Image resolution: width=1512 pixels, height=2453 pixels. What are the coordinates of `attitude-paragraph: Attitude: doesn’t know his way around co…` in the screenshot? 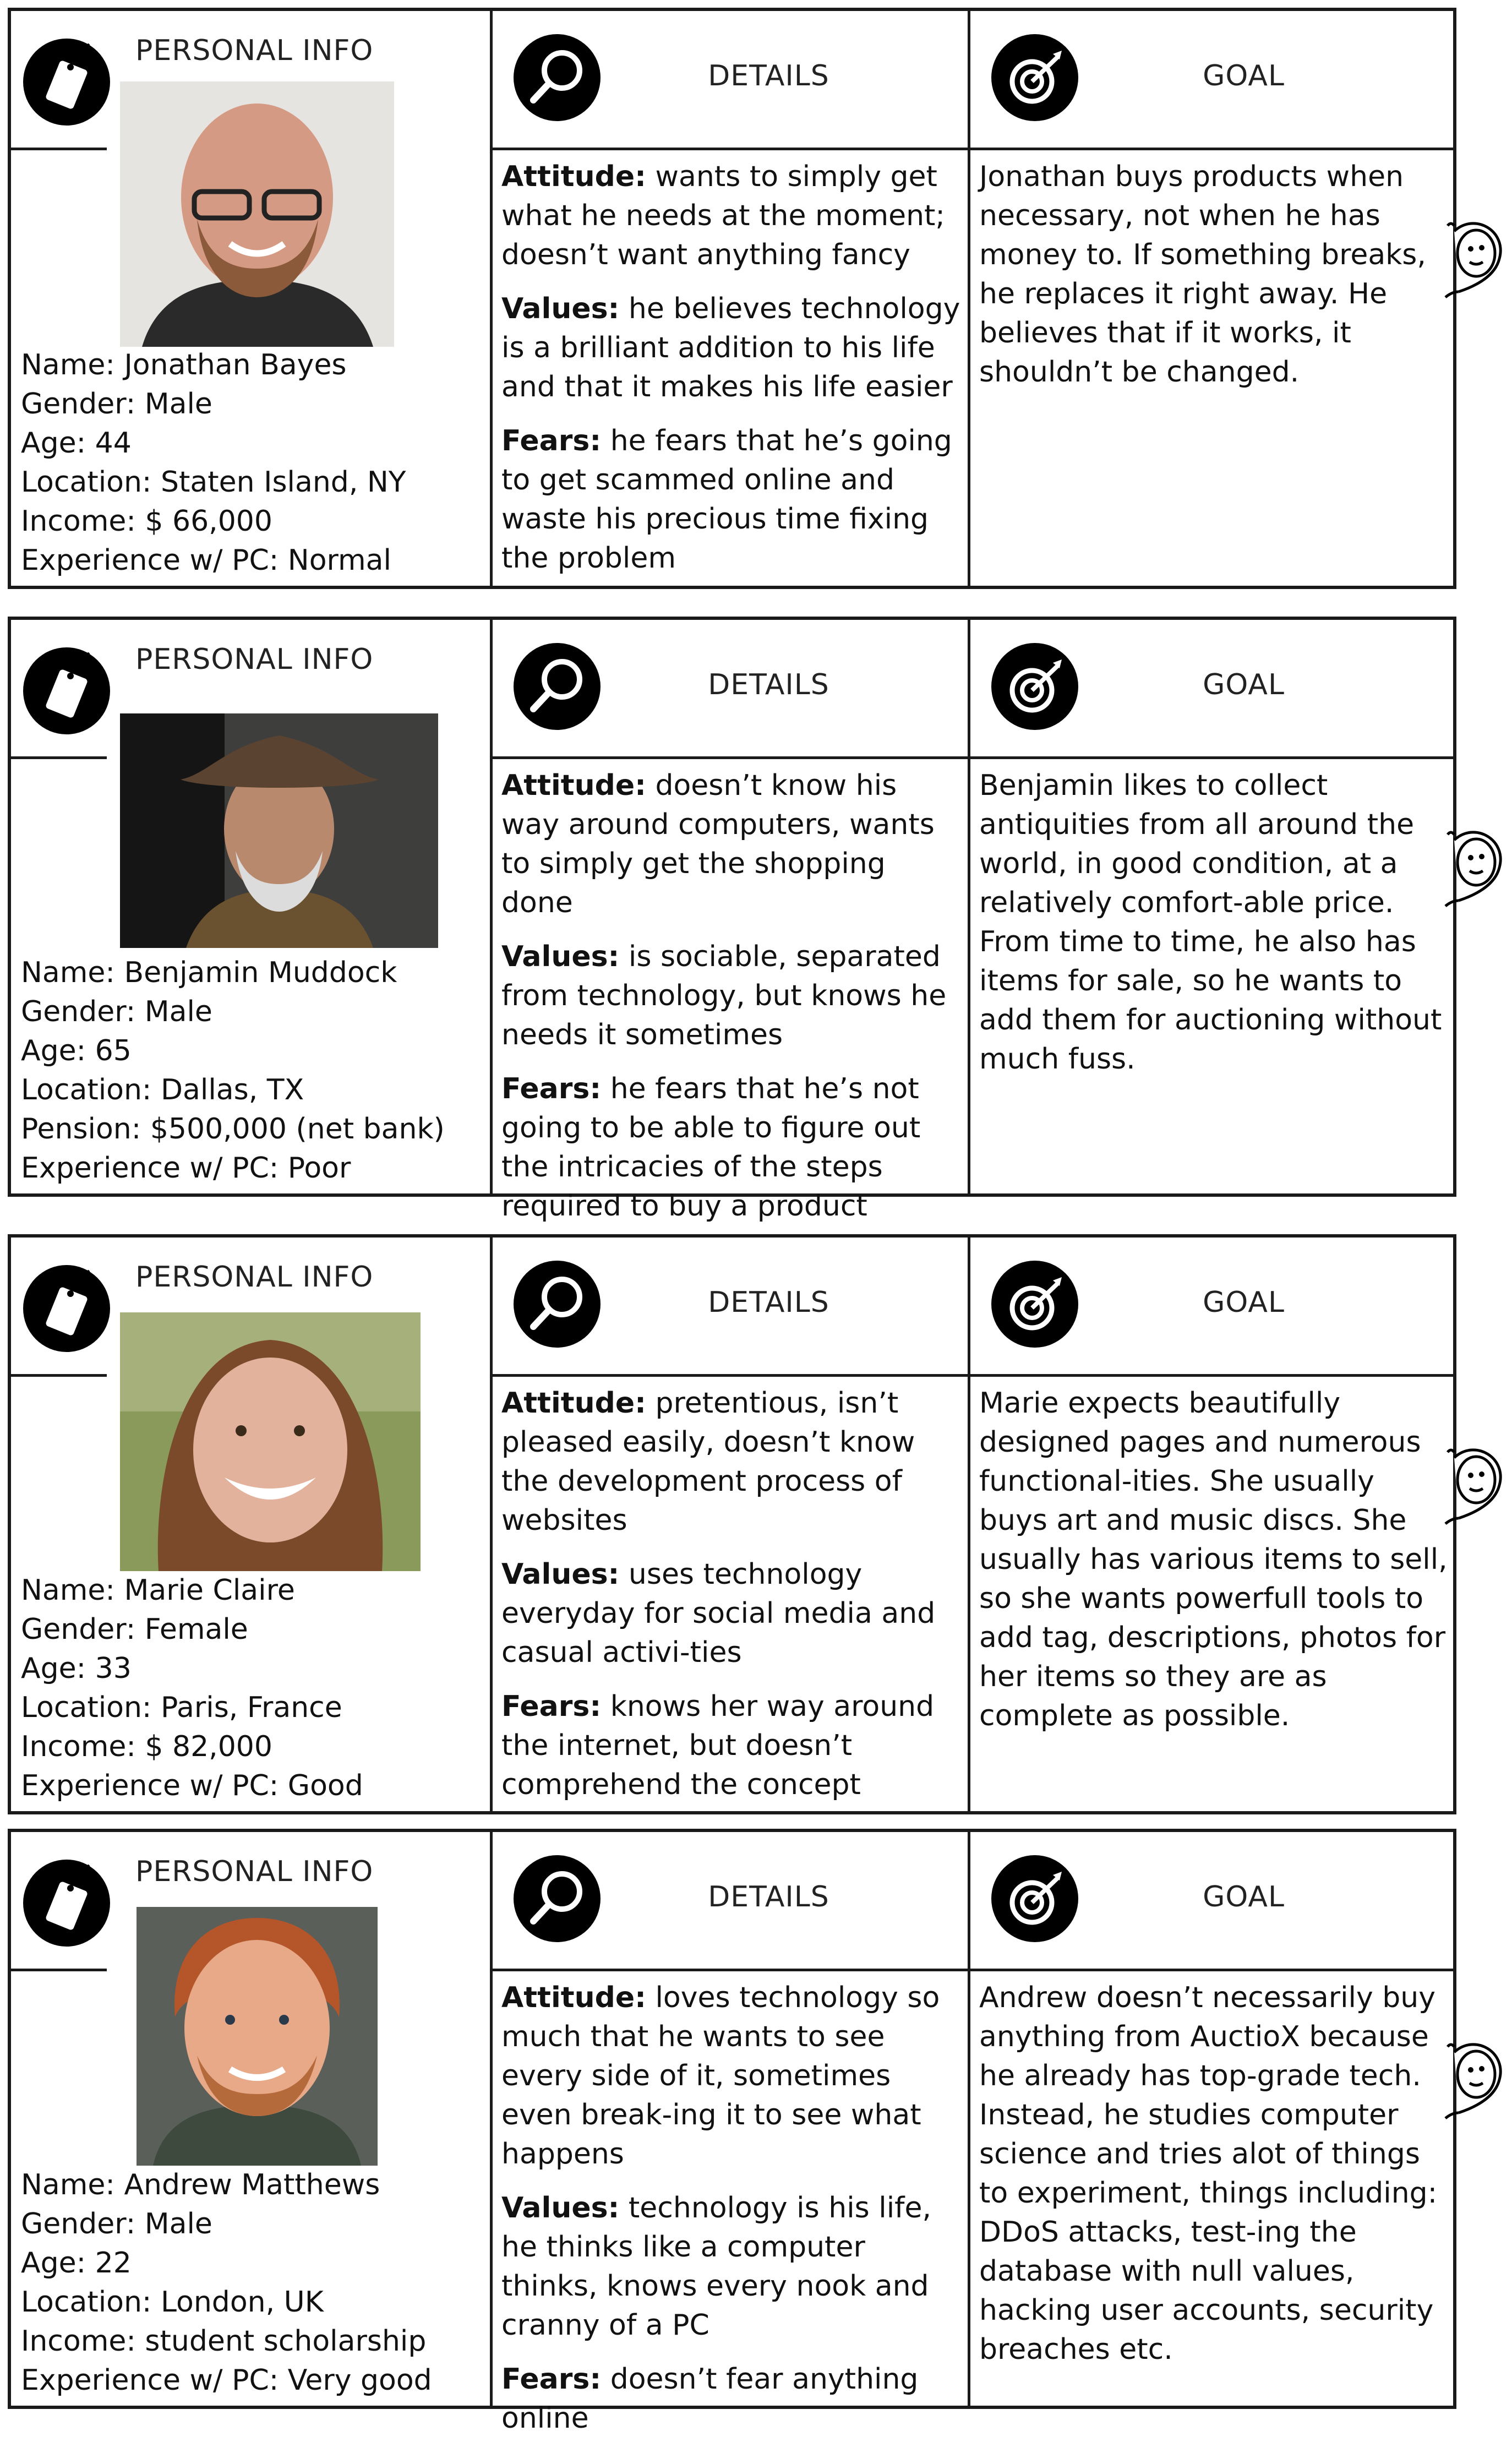 It's located at (732, 844).